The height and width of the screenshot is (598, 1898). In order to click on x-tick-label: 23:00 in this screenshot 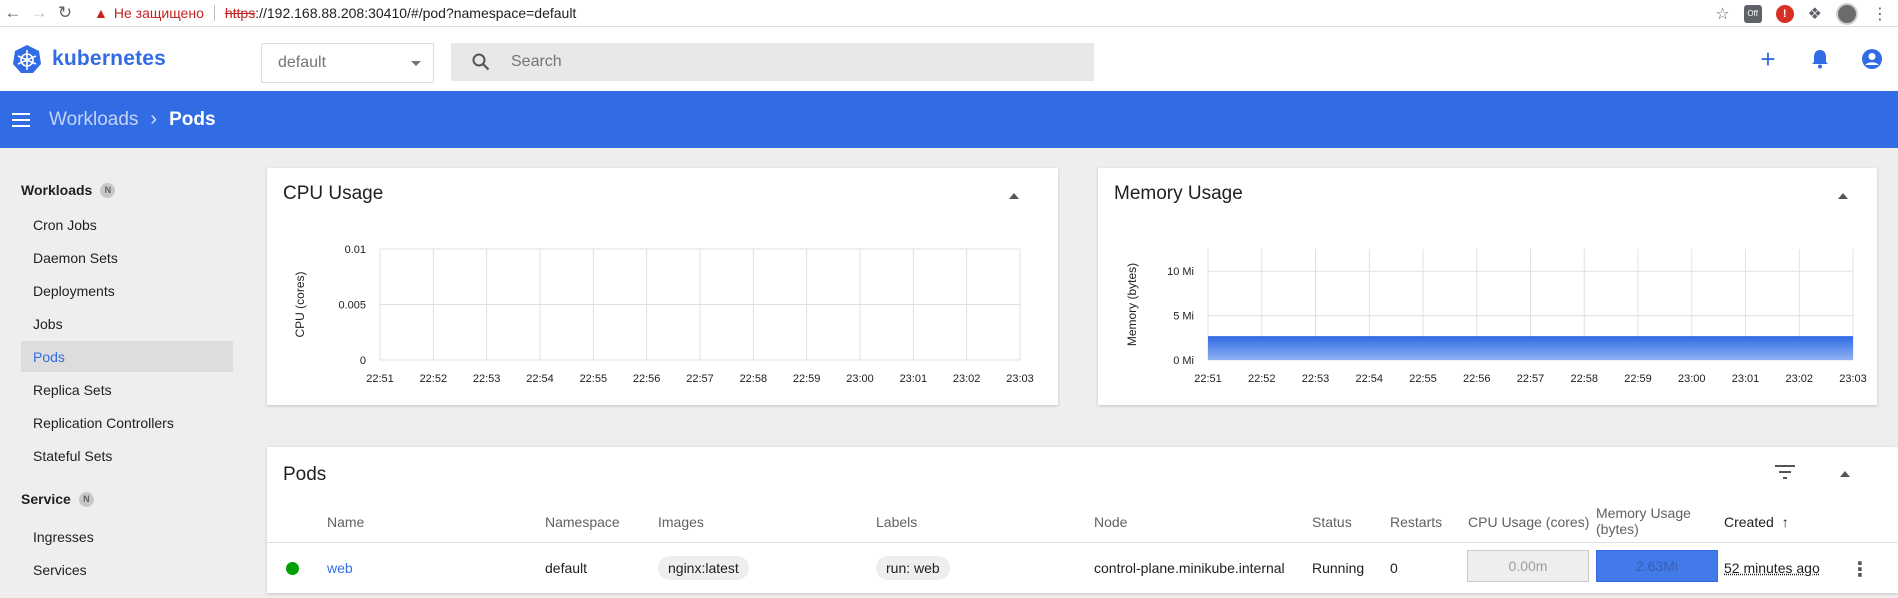, I will do `click(1692, 379)`.